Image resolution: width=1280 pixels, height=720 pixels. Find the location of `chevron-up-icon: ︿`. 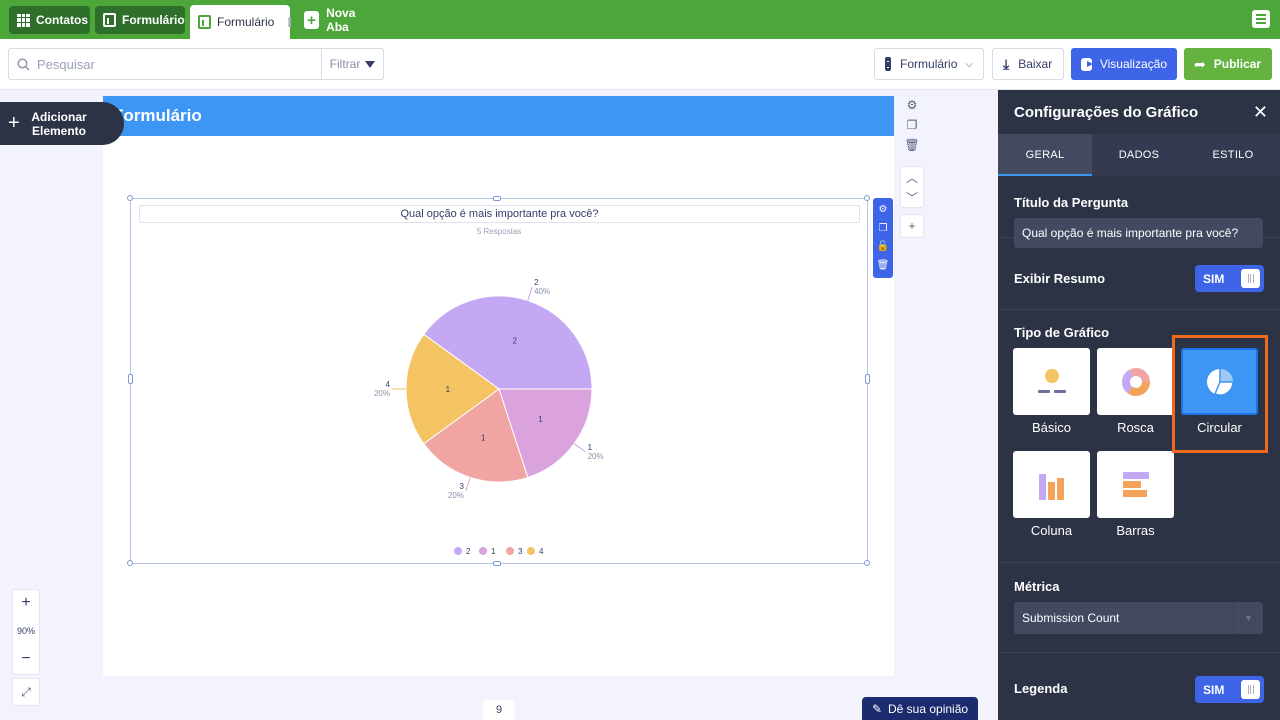

chevron-up-icon: ︿ is located at coordinates (912, 177).